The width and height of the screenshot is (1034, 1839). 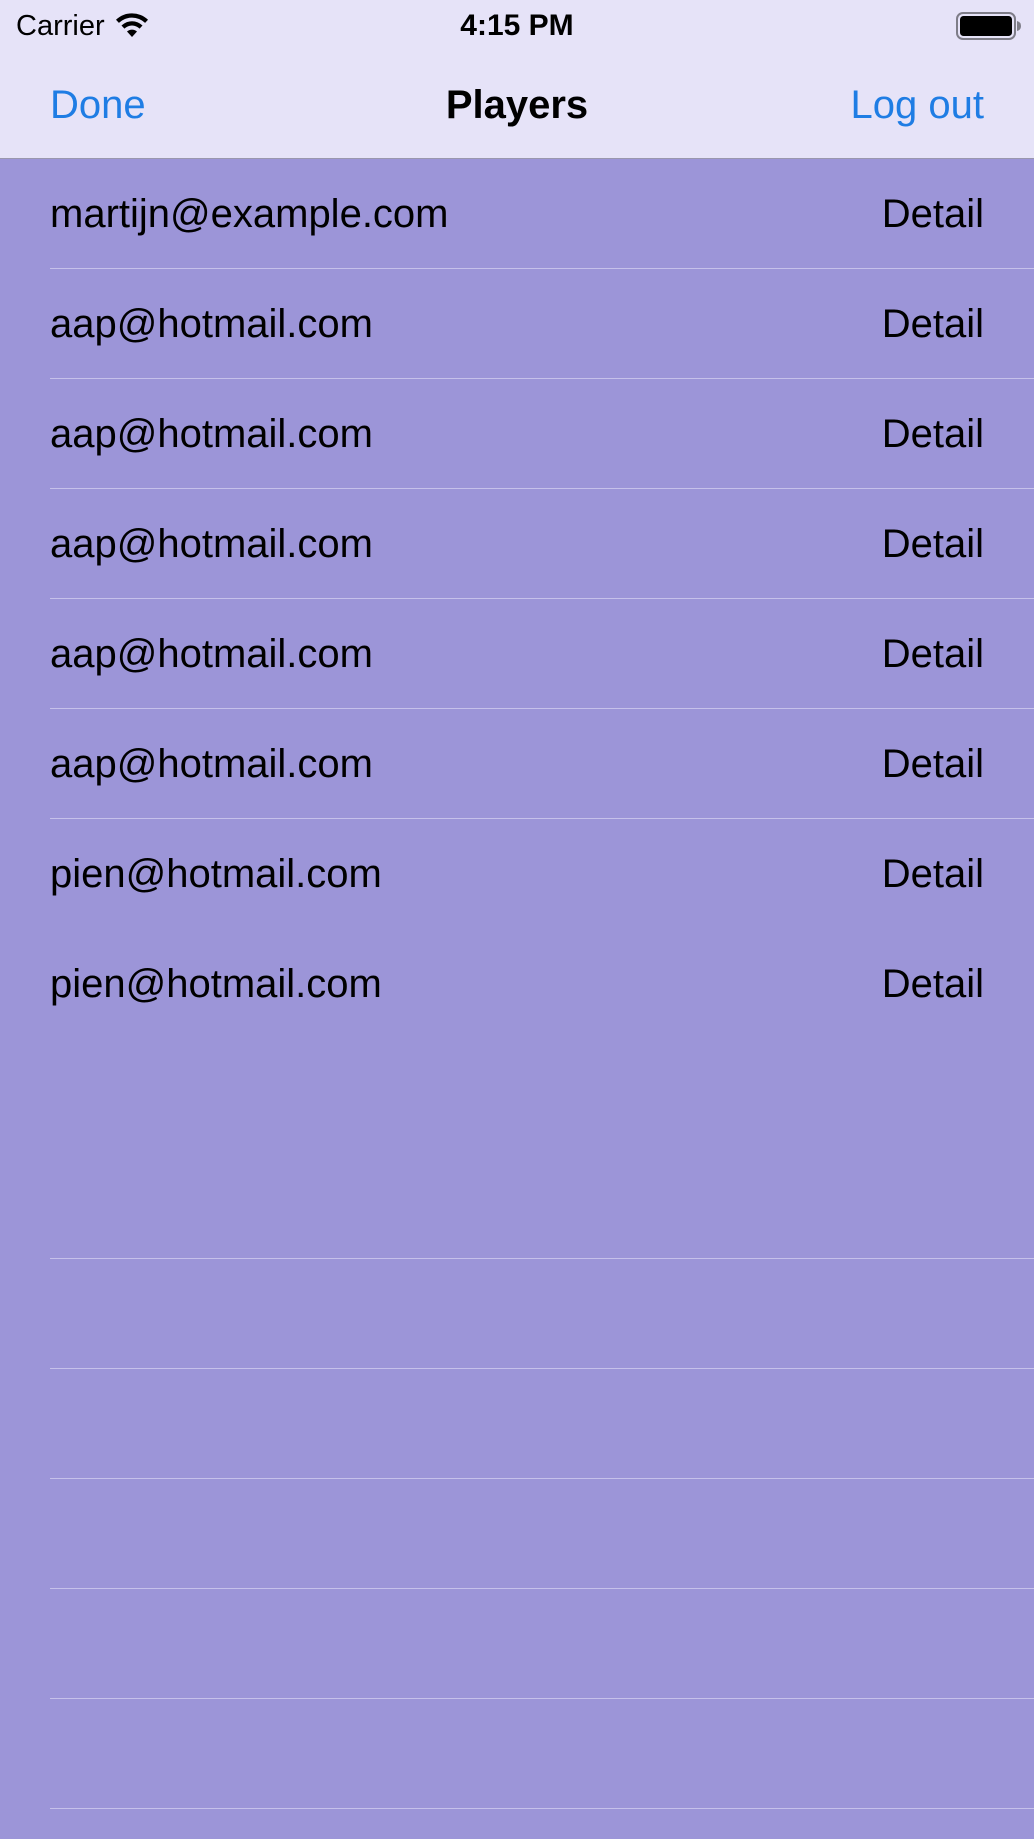 I want to click on status-bar: Carrier 4:15 PM, so click(x=517, y=26).